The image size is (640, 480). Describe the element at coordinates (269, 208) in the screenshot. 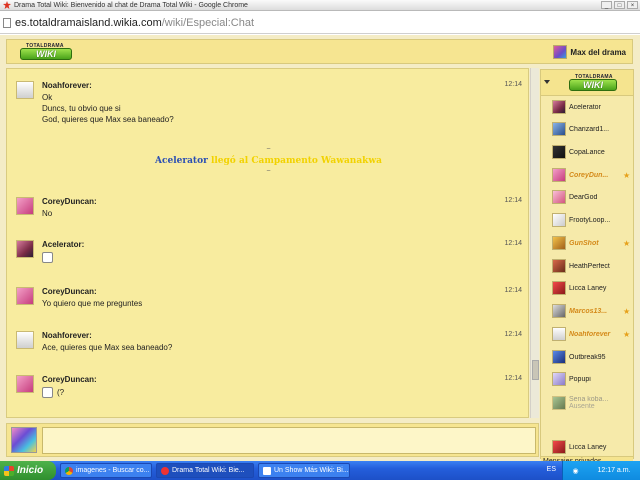

I see `chat-message: CoreyDuncan: 12:14 No` at that location.